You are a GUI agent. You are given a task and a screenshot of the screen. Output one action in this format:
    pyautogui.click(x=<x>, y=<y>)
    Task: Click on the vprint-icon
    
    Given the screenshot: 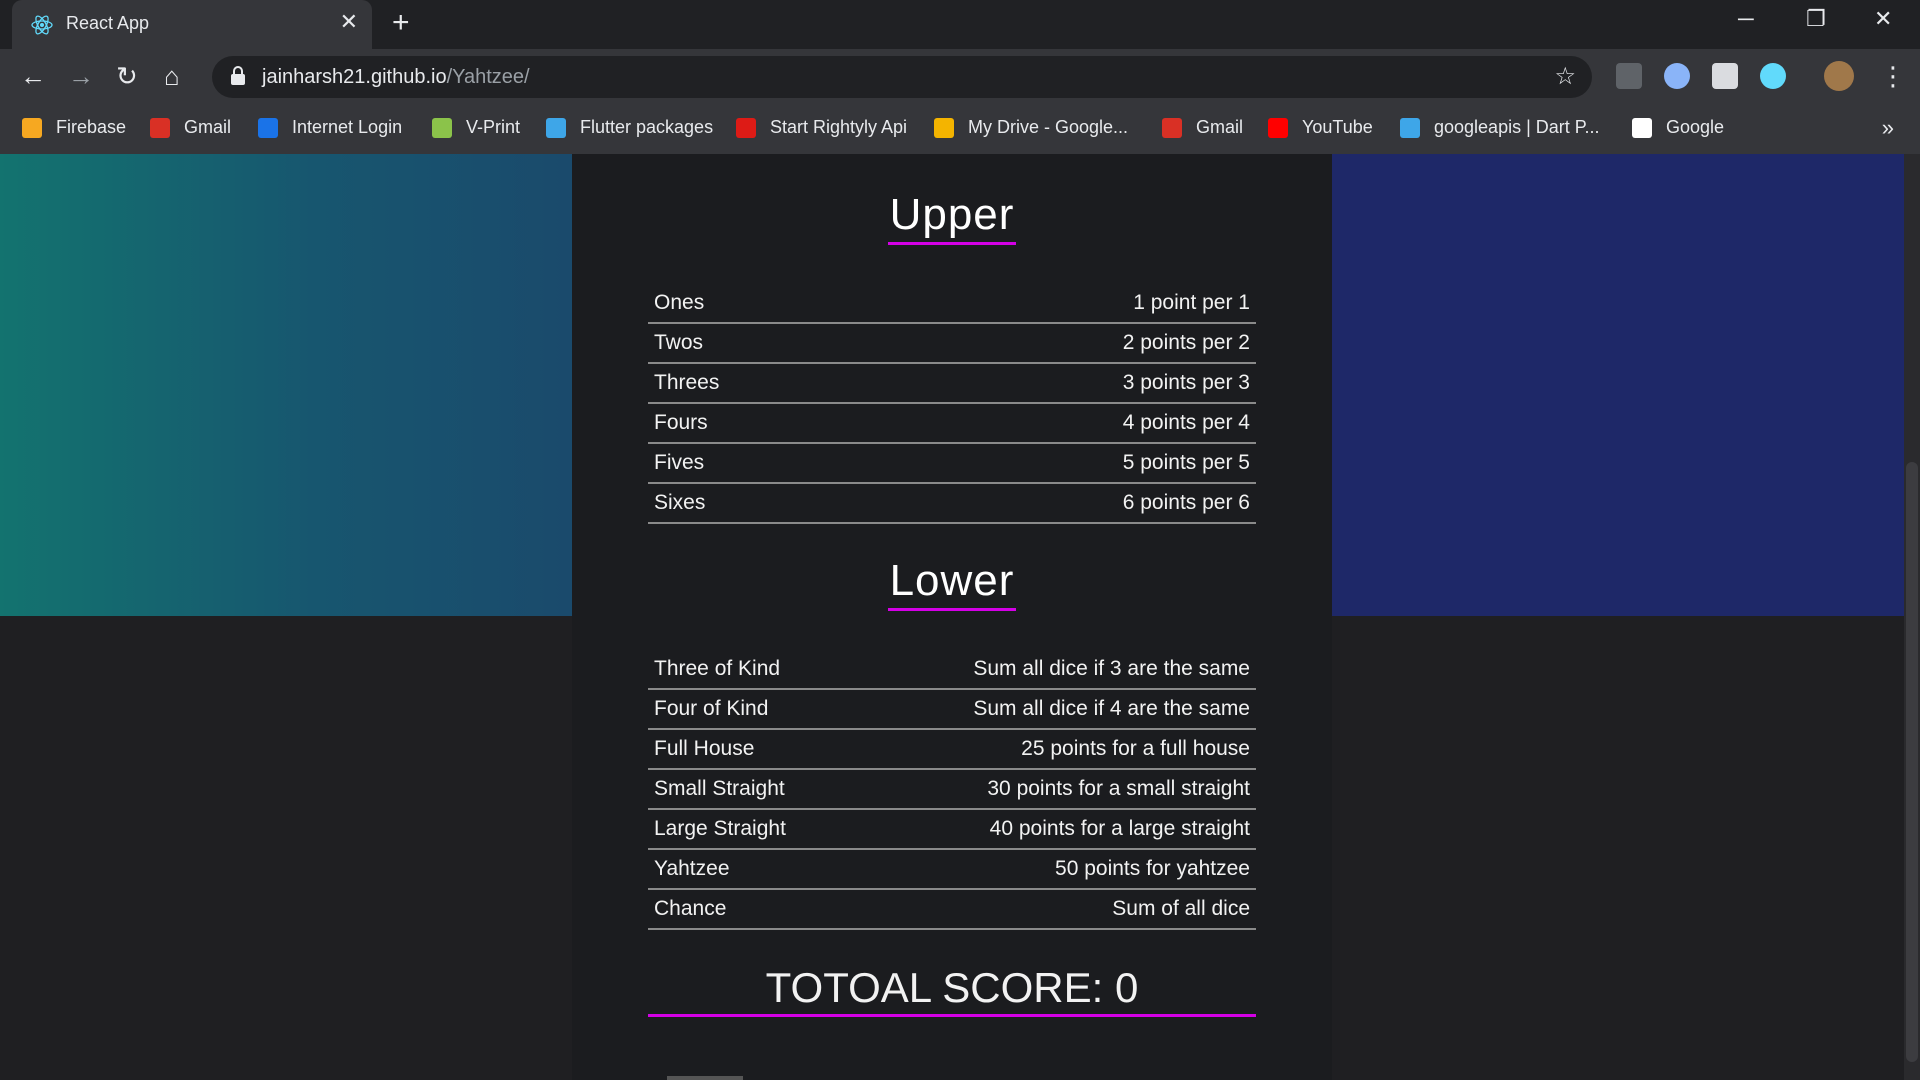 What is the action you would take?
    pyautogui.click(x=442, y=127)
    